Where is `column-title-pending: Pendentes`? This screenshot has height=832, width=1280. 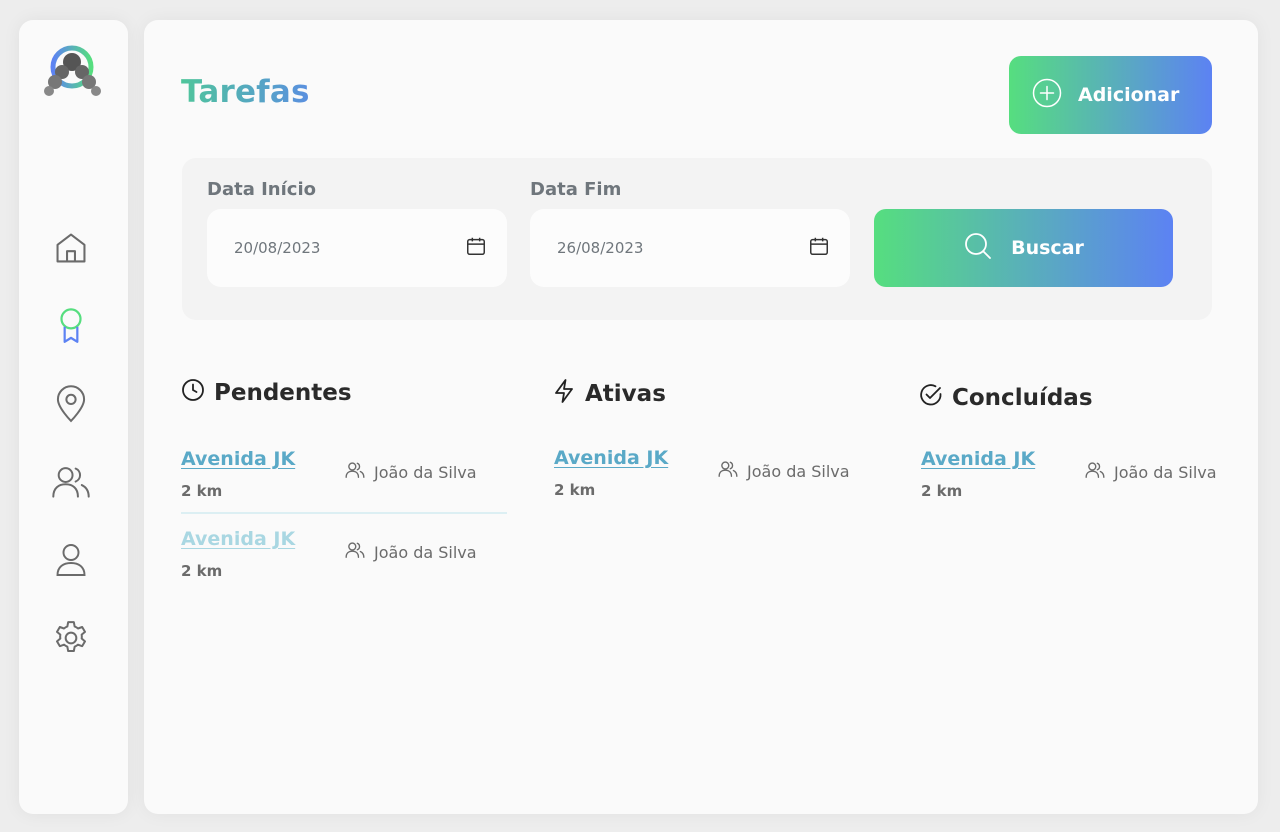 column-title-pending: Pendentes is located at coordinates (266, 393).